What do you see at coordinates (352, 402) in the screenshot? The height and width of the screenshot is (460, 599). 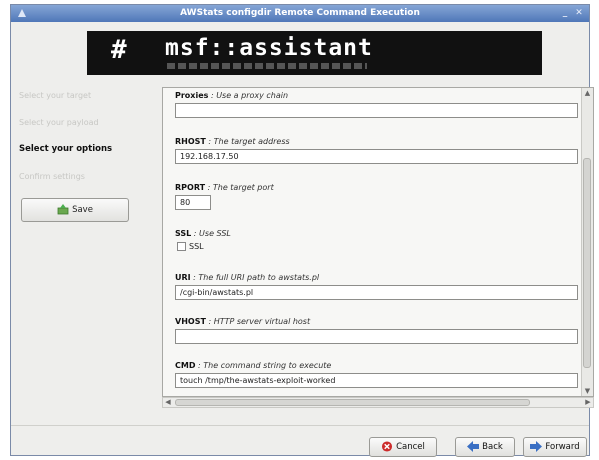 I see `horizontal-scroll-thumb` at bounding box center [352, 402].